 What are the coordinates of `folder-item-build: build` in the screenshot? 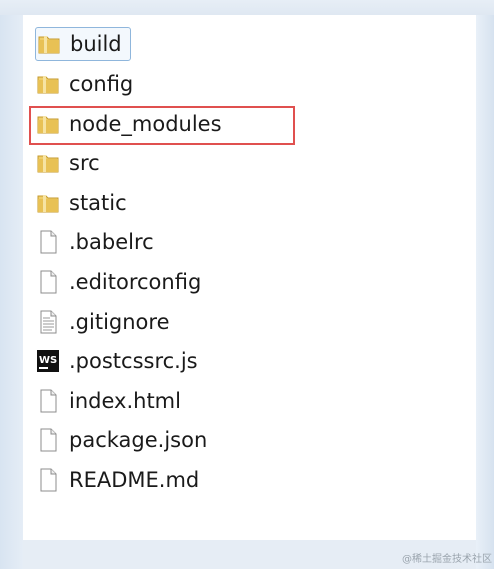 It's located at (83, 44).